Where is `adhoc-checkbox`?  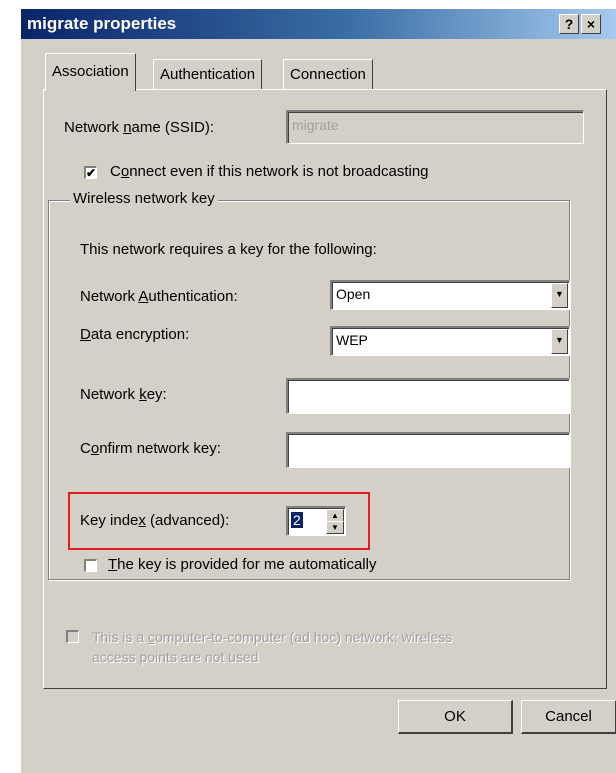
adhoc-checkbox is located at coordinates (72, 636).